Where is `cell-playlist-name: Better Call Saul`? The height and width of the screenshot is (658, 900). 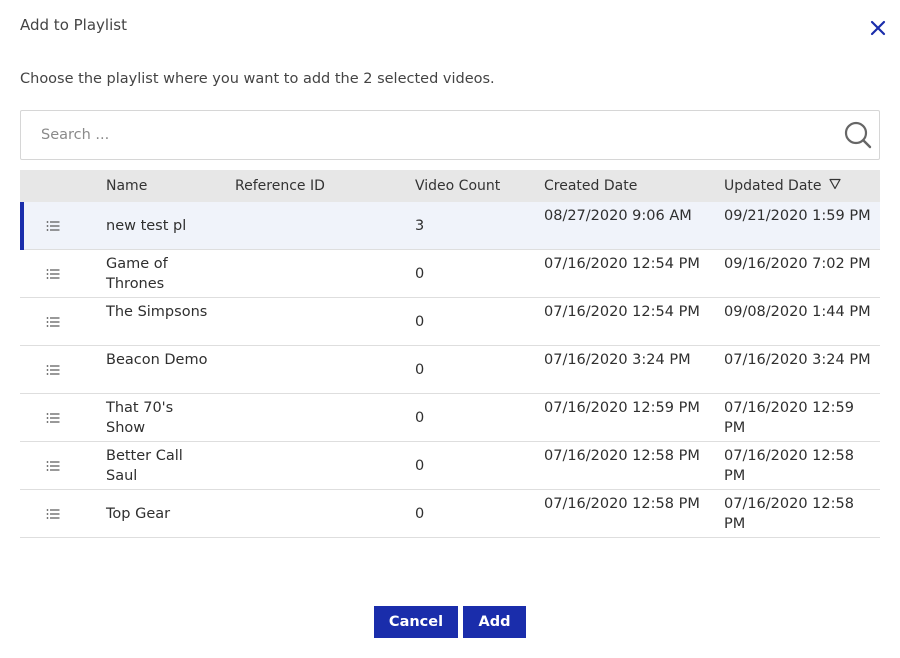
cell-playlist-name: Better Call Saul is located at coordinates (144, 466).